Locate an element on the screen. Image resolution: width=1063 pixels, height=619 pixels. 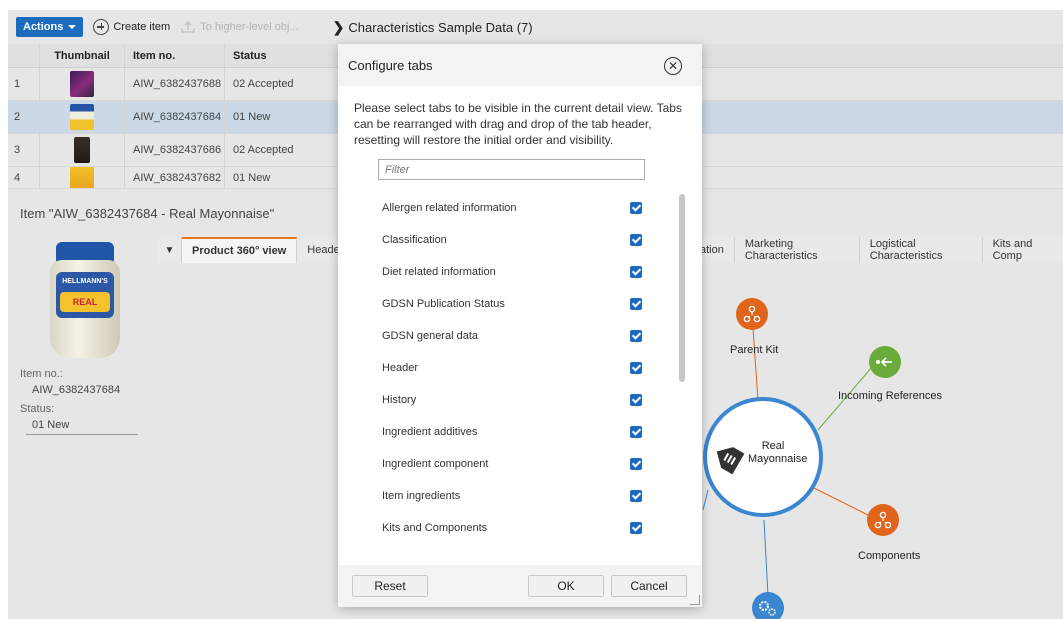
tabs-menu-button: ▼ is located at coordinates (170, 250).